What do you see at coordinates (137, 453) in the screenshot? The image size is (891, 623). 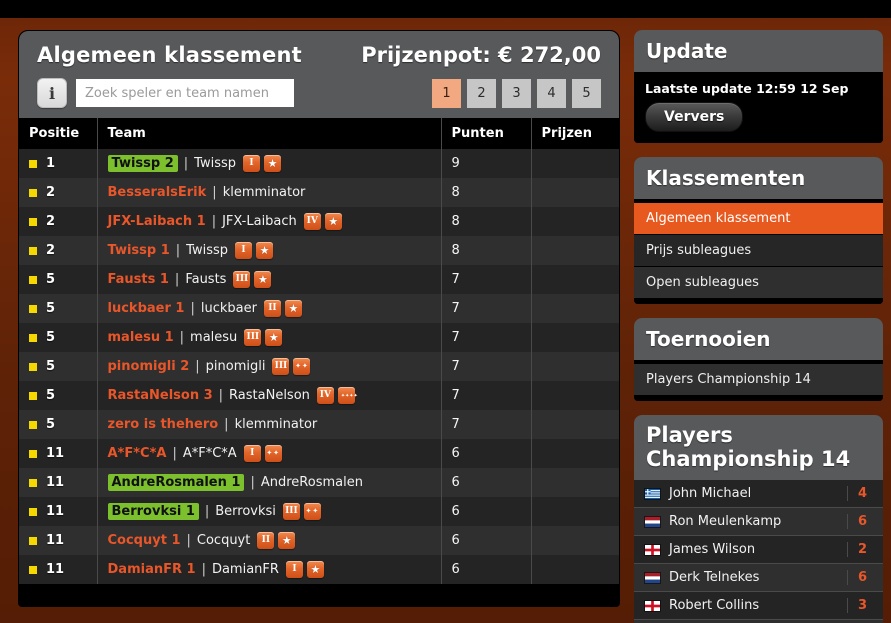 I see `team-name: A*F*C*A` at bounding box center [137, 453].